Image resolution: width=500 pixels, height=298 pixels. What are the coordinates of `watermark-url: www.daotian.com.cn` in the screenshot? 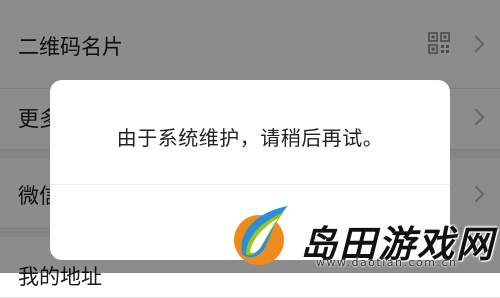 It's located at (387, 262).